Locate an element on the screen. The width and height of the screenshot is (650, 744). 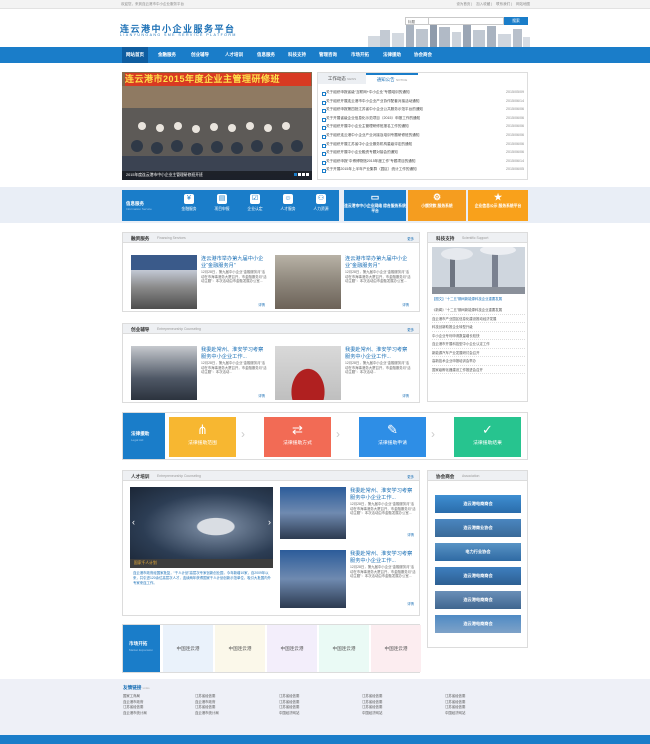
news-item-title: 关于组织开展连云港市中小企业产业协作配套对接活动通知 is located at coordinates (406, 101).